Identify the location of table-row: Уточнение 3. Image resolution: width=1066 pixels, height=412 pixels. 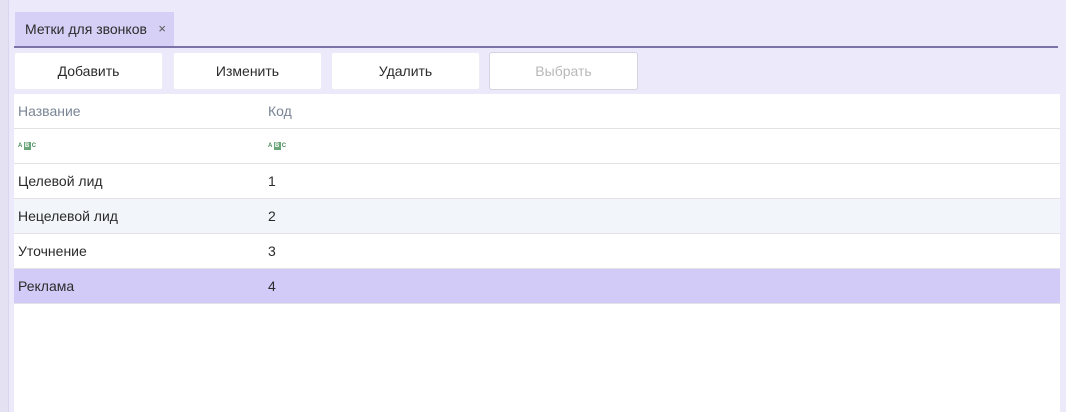
(537, 251).